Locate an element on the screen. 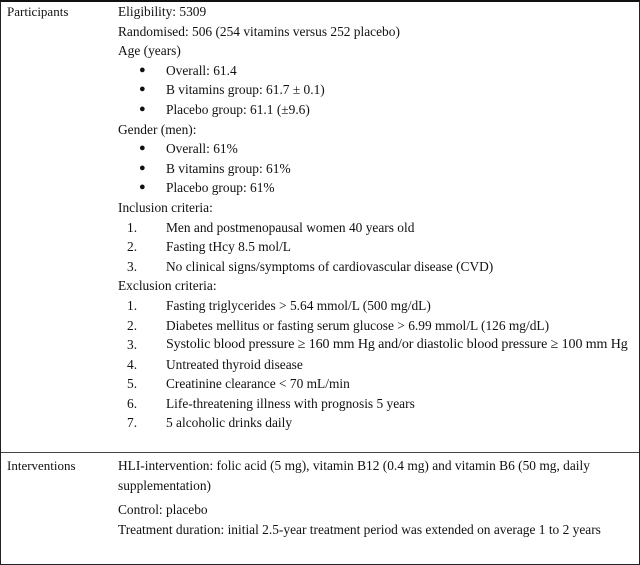  list-number: 5. is located at coordinates (132, 384).